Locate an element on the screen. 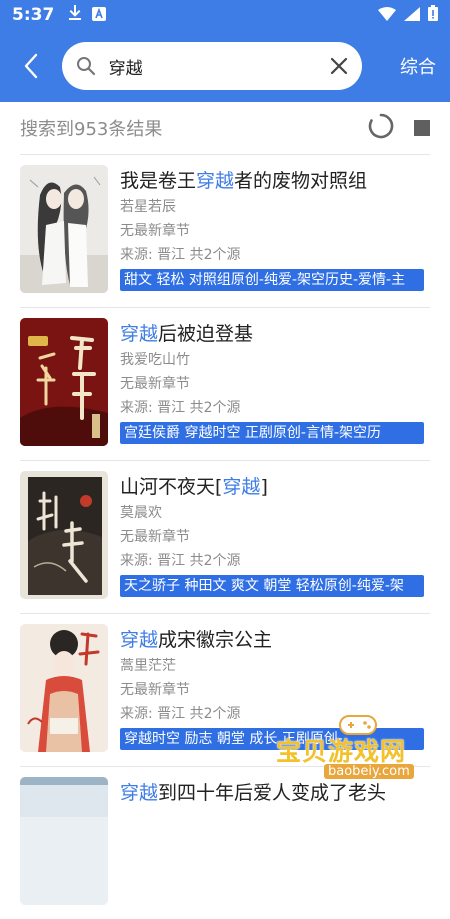  status-time: 5:37 is located at coordinates (33, 15).